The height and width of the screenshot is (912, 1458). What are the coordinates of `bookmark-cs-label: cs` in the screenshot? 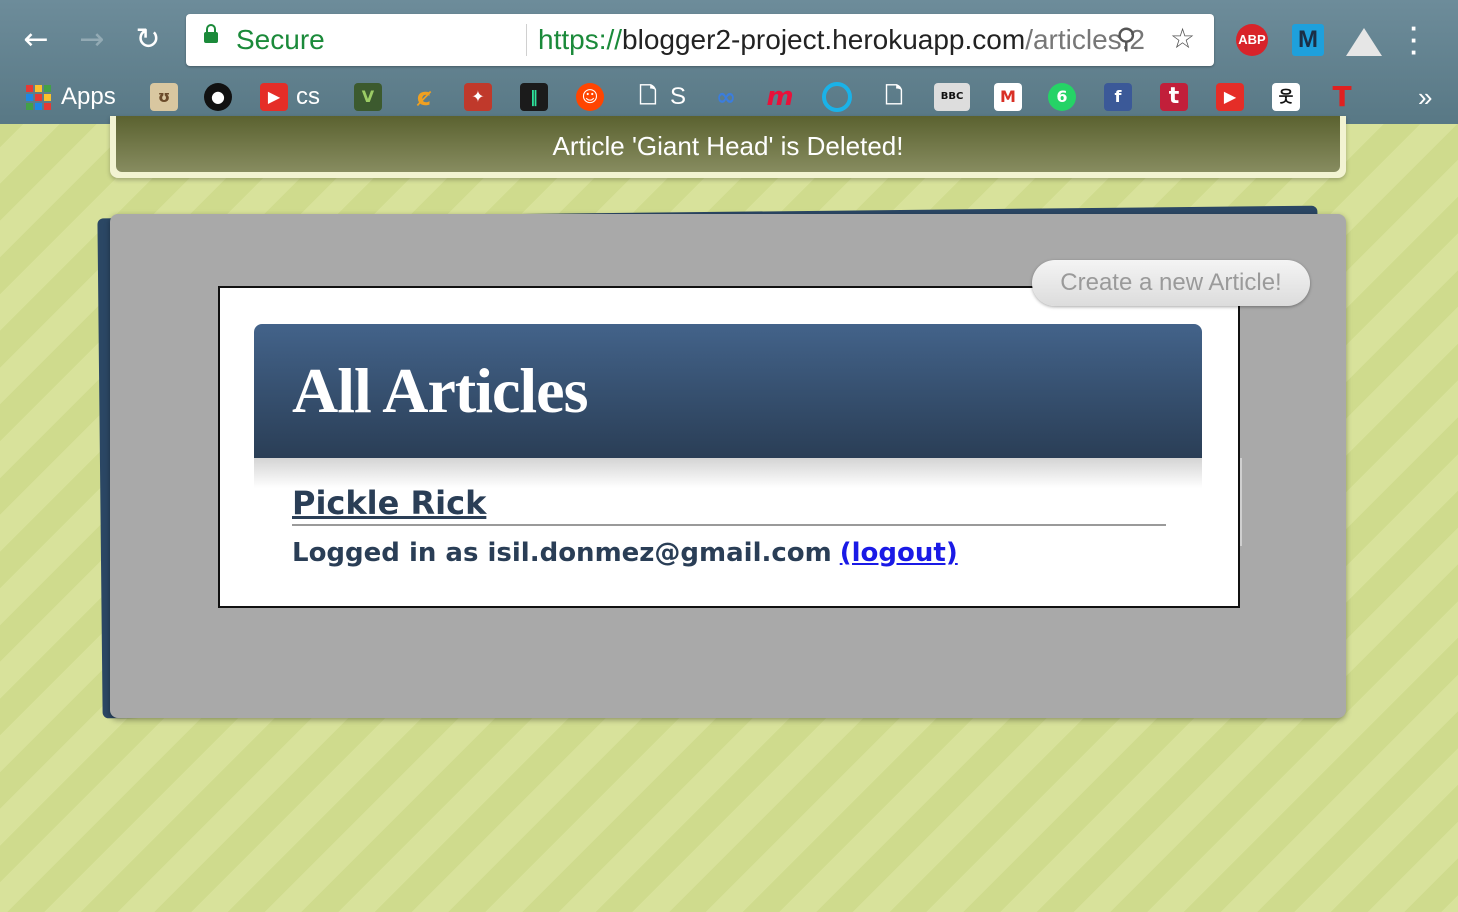 It's located at (308, 96).